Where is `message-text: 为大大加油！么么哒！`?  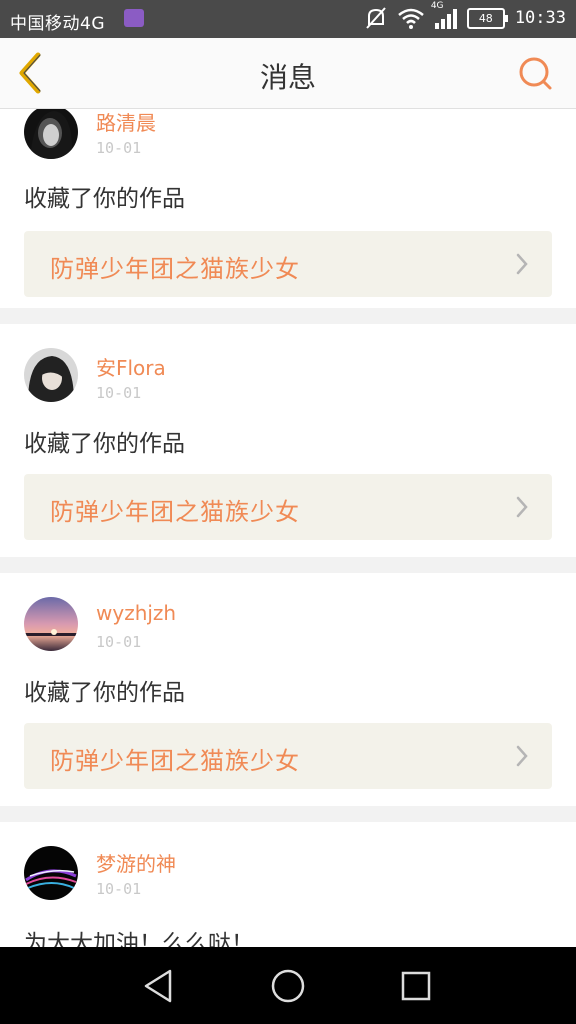
message-text: 为大大加油！么么哒！ is located at coordinates (139, 939).